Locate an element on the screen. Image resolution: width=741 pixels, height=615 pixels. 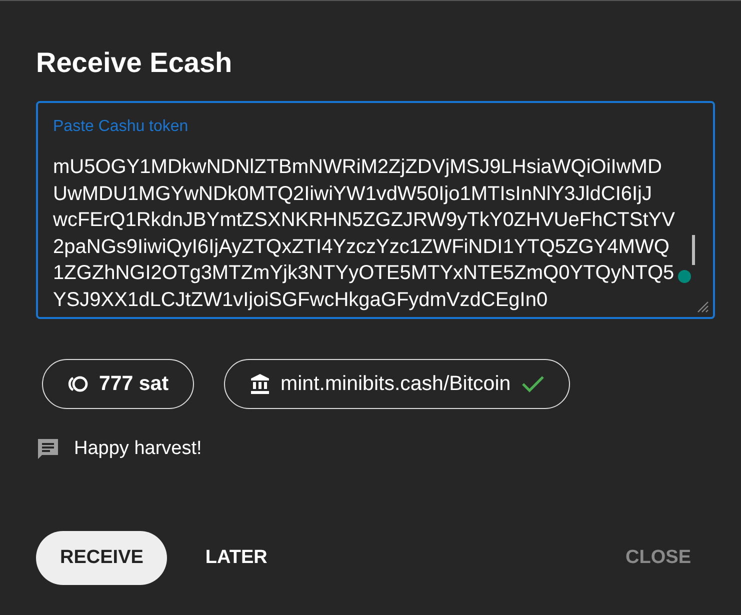
text-button: LATER is located at coordinates (236, 558).